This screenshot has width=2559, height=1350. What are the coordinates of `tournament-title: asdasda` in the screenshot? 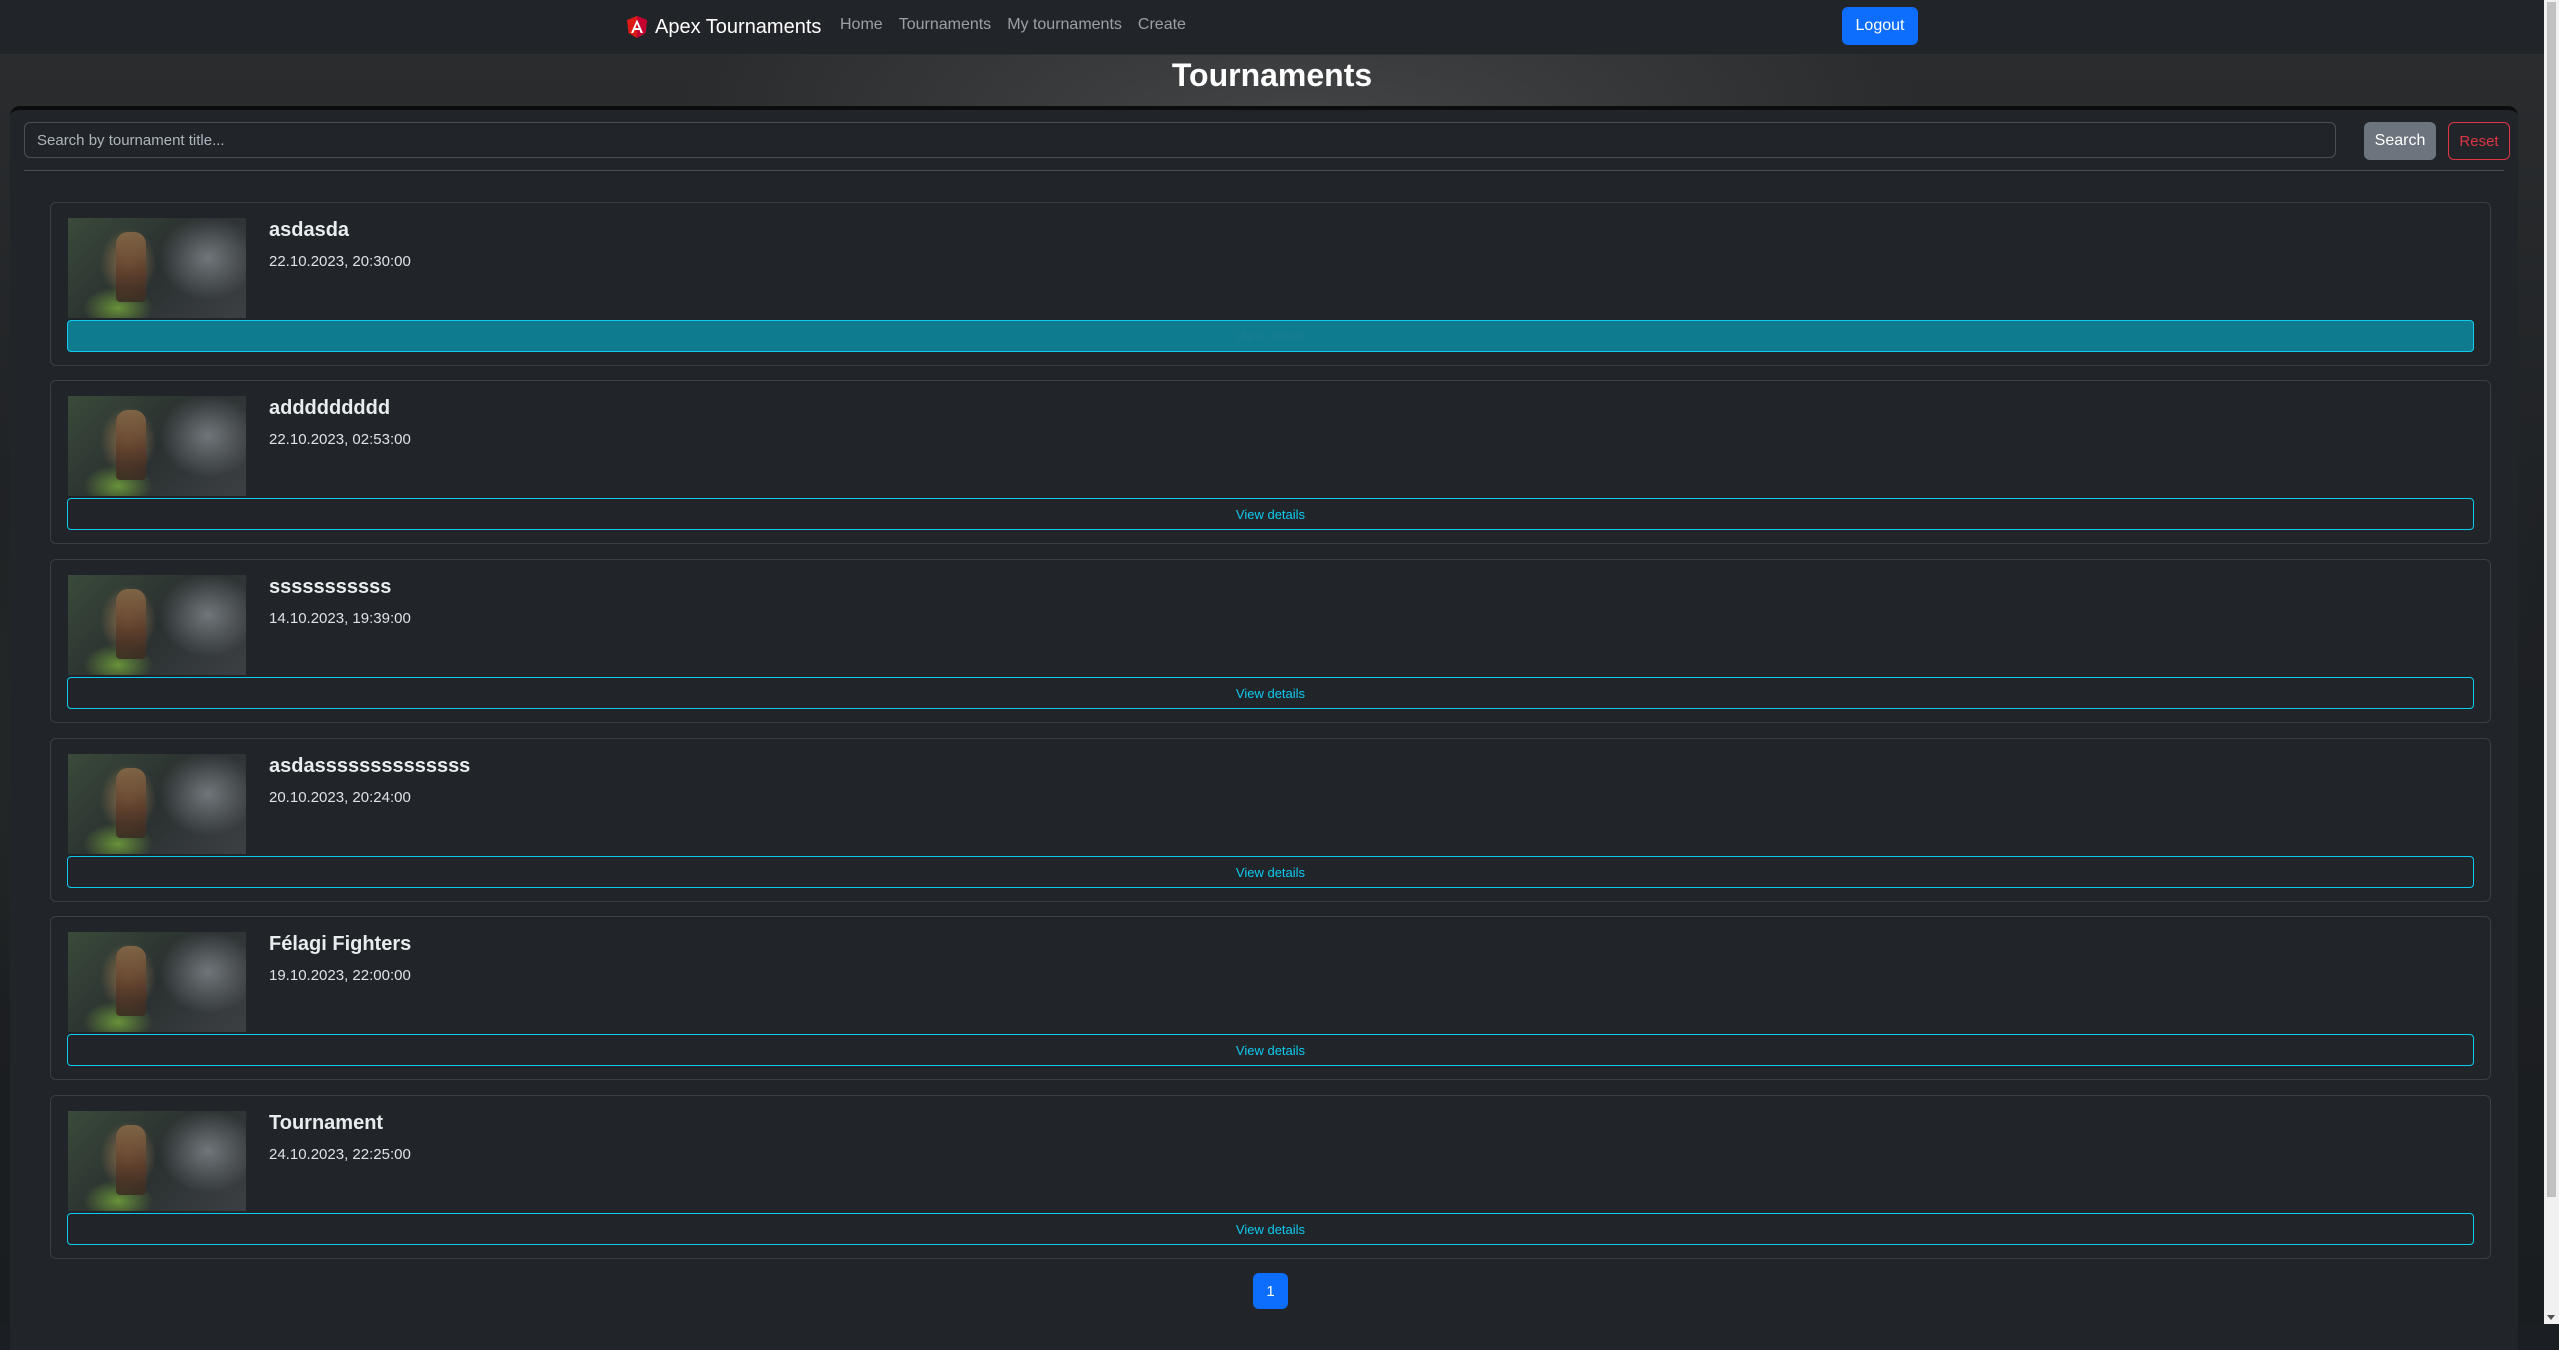 It's located at (309, 230).